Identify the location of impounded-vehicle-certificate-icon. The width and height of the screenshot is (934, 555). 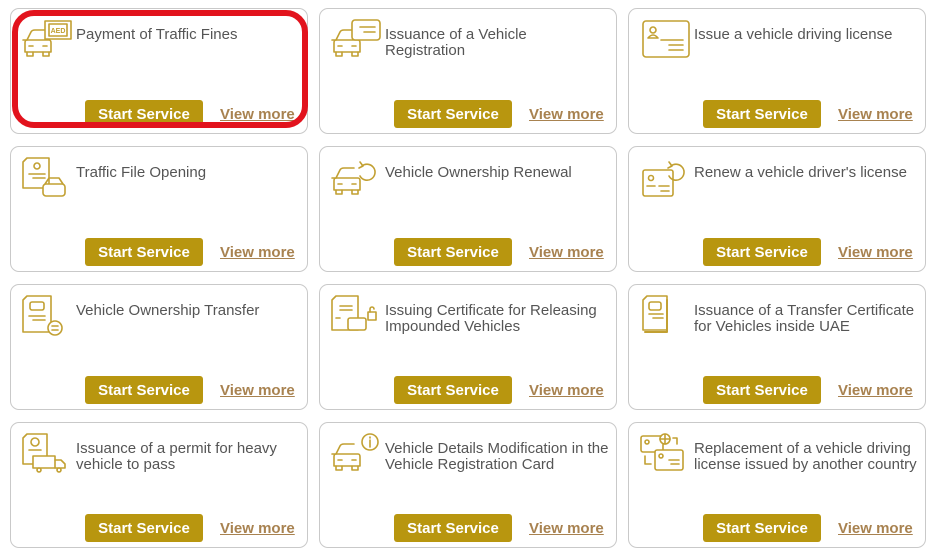
(357, 316).